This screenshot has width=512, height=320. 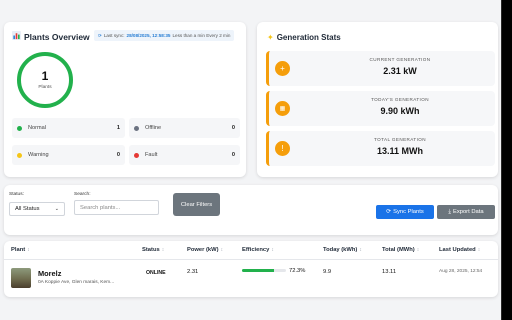 I want to click on plant-total: 13.11, so click(x=389, y=272).